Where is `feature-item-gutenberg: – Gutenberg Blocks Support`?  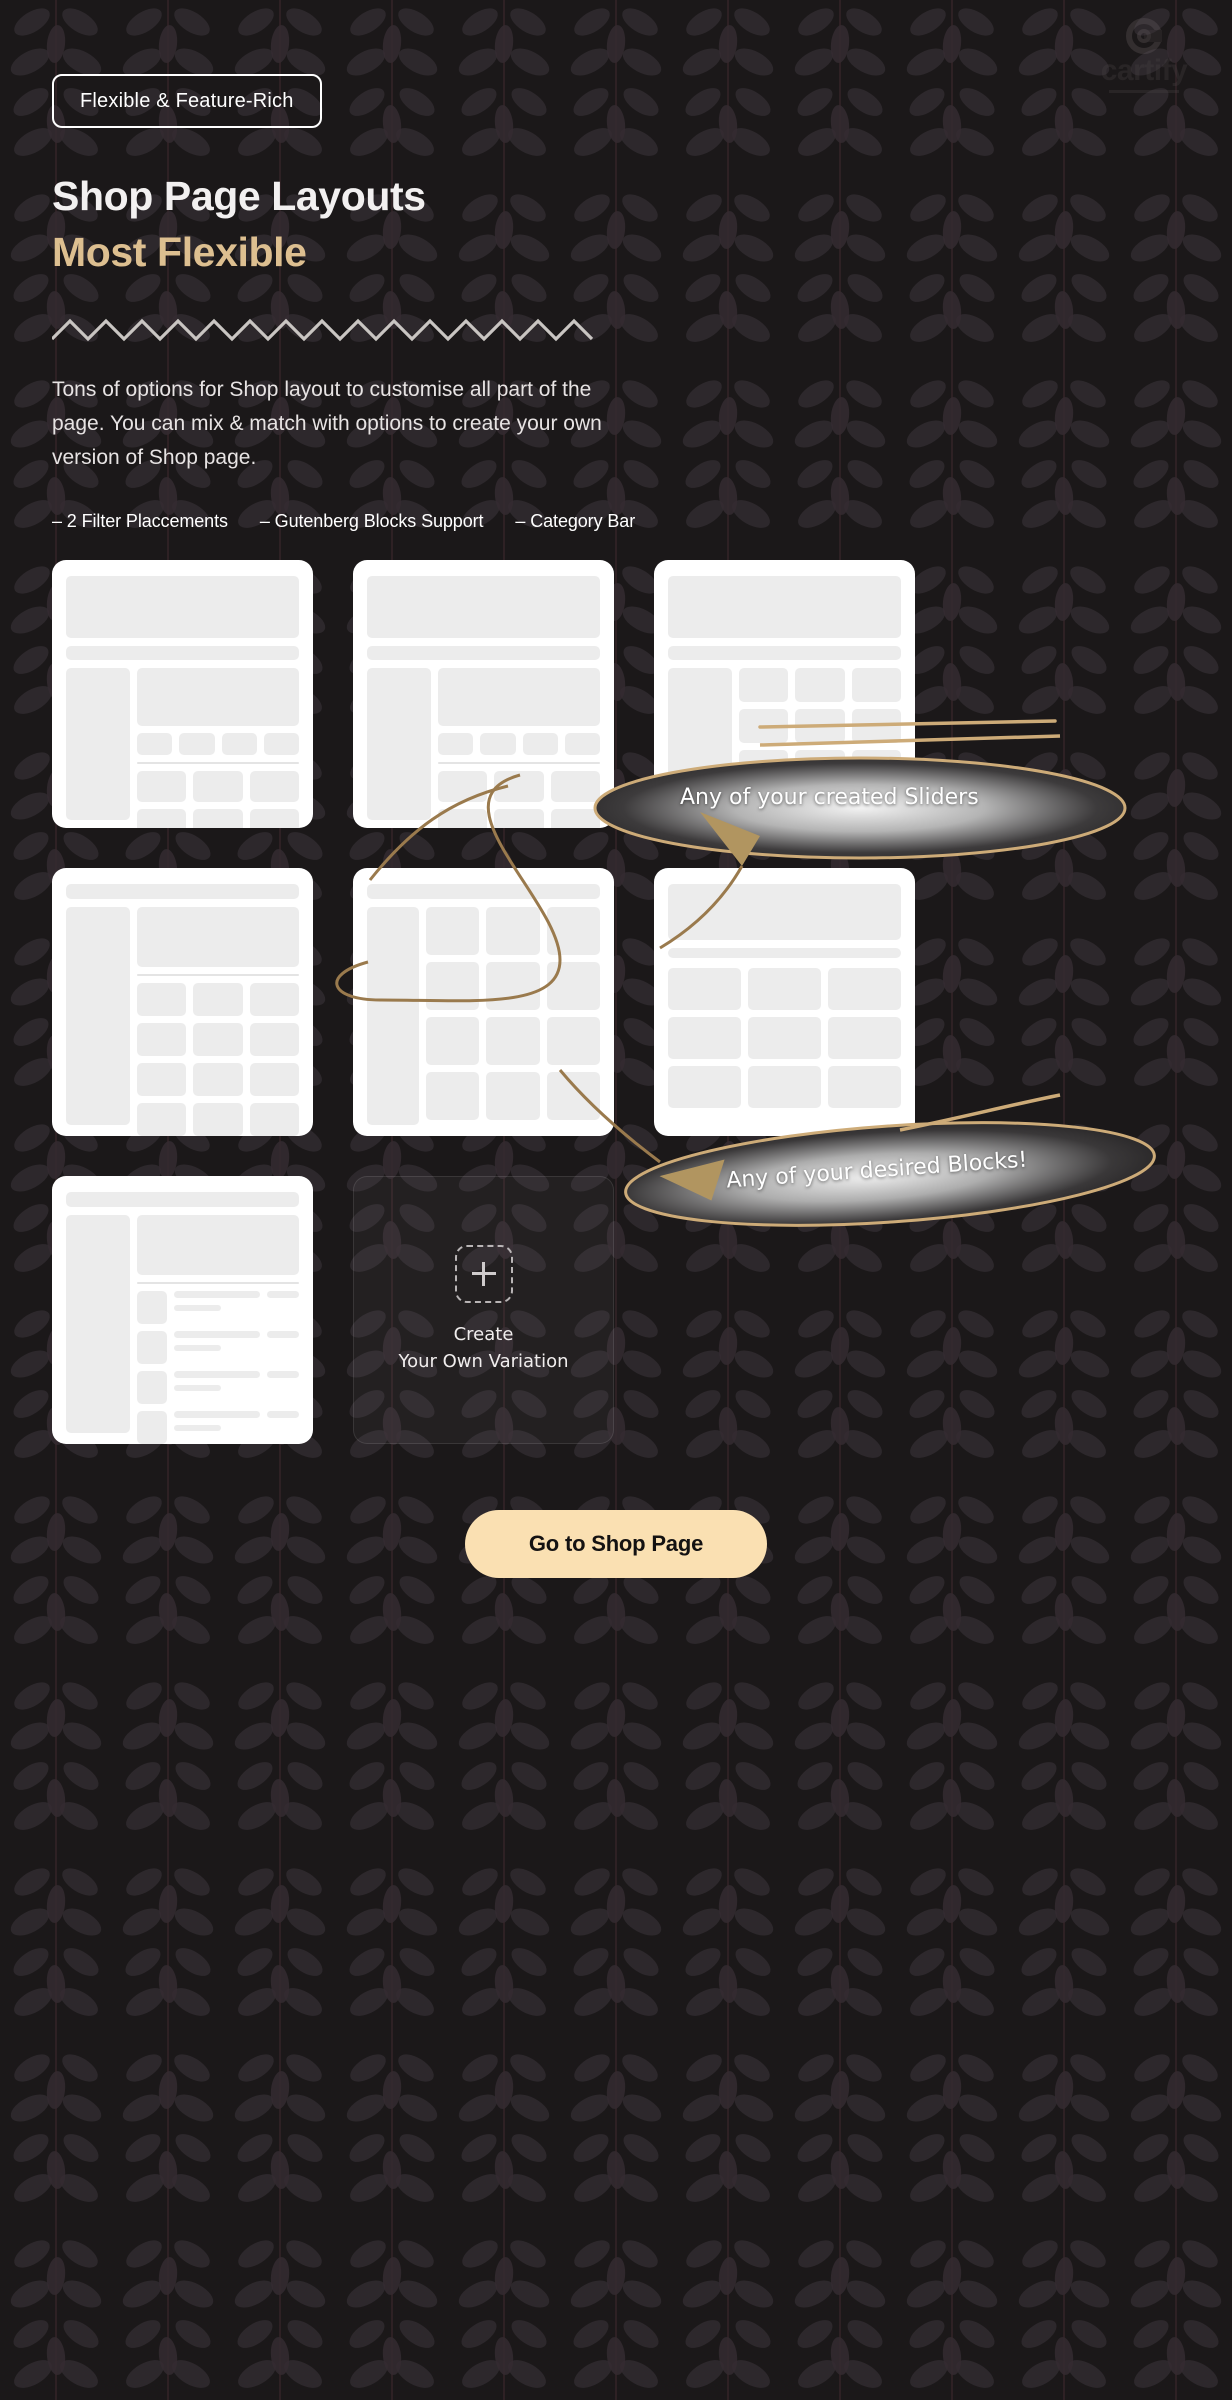 feature-item-gutenberg: – Gutenberg Blocks Support is located at coordinates (371, 520).